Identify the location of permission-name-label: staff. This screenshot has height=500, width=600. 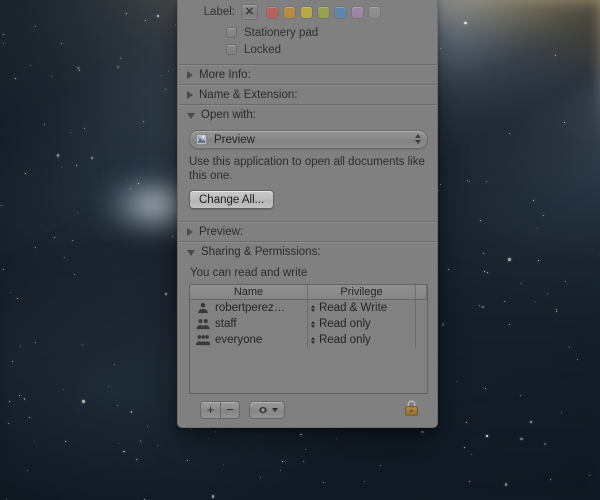
(226, 324).